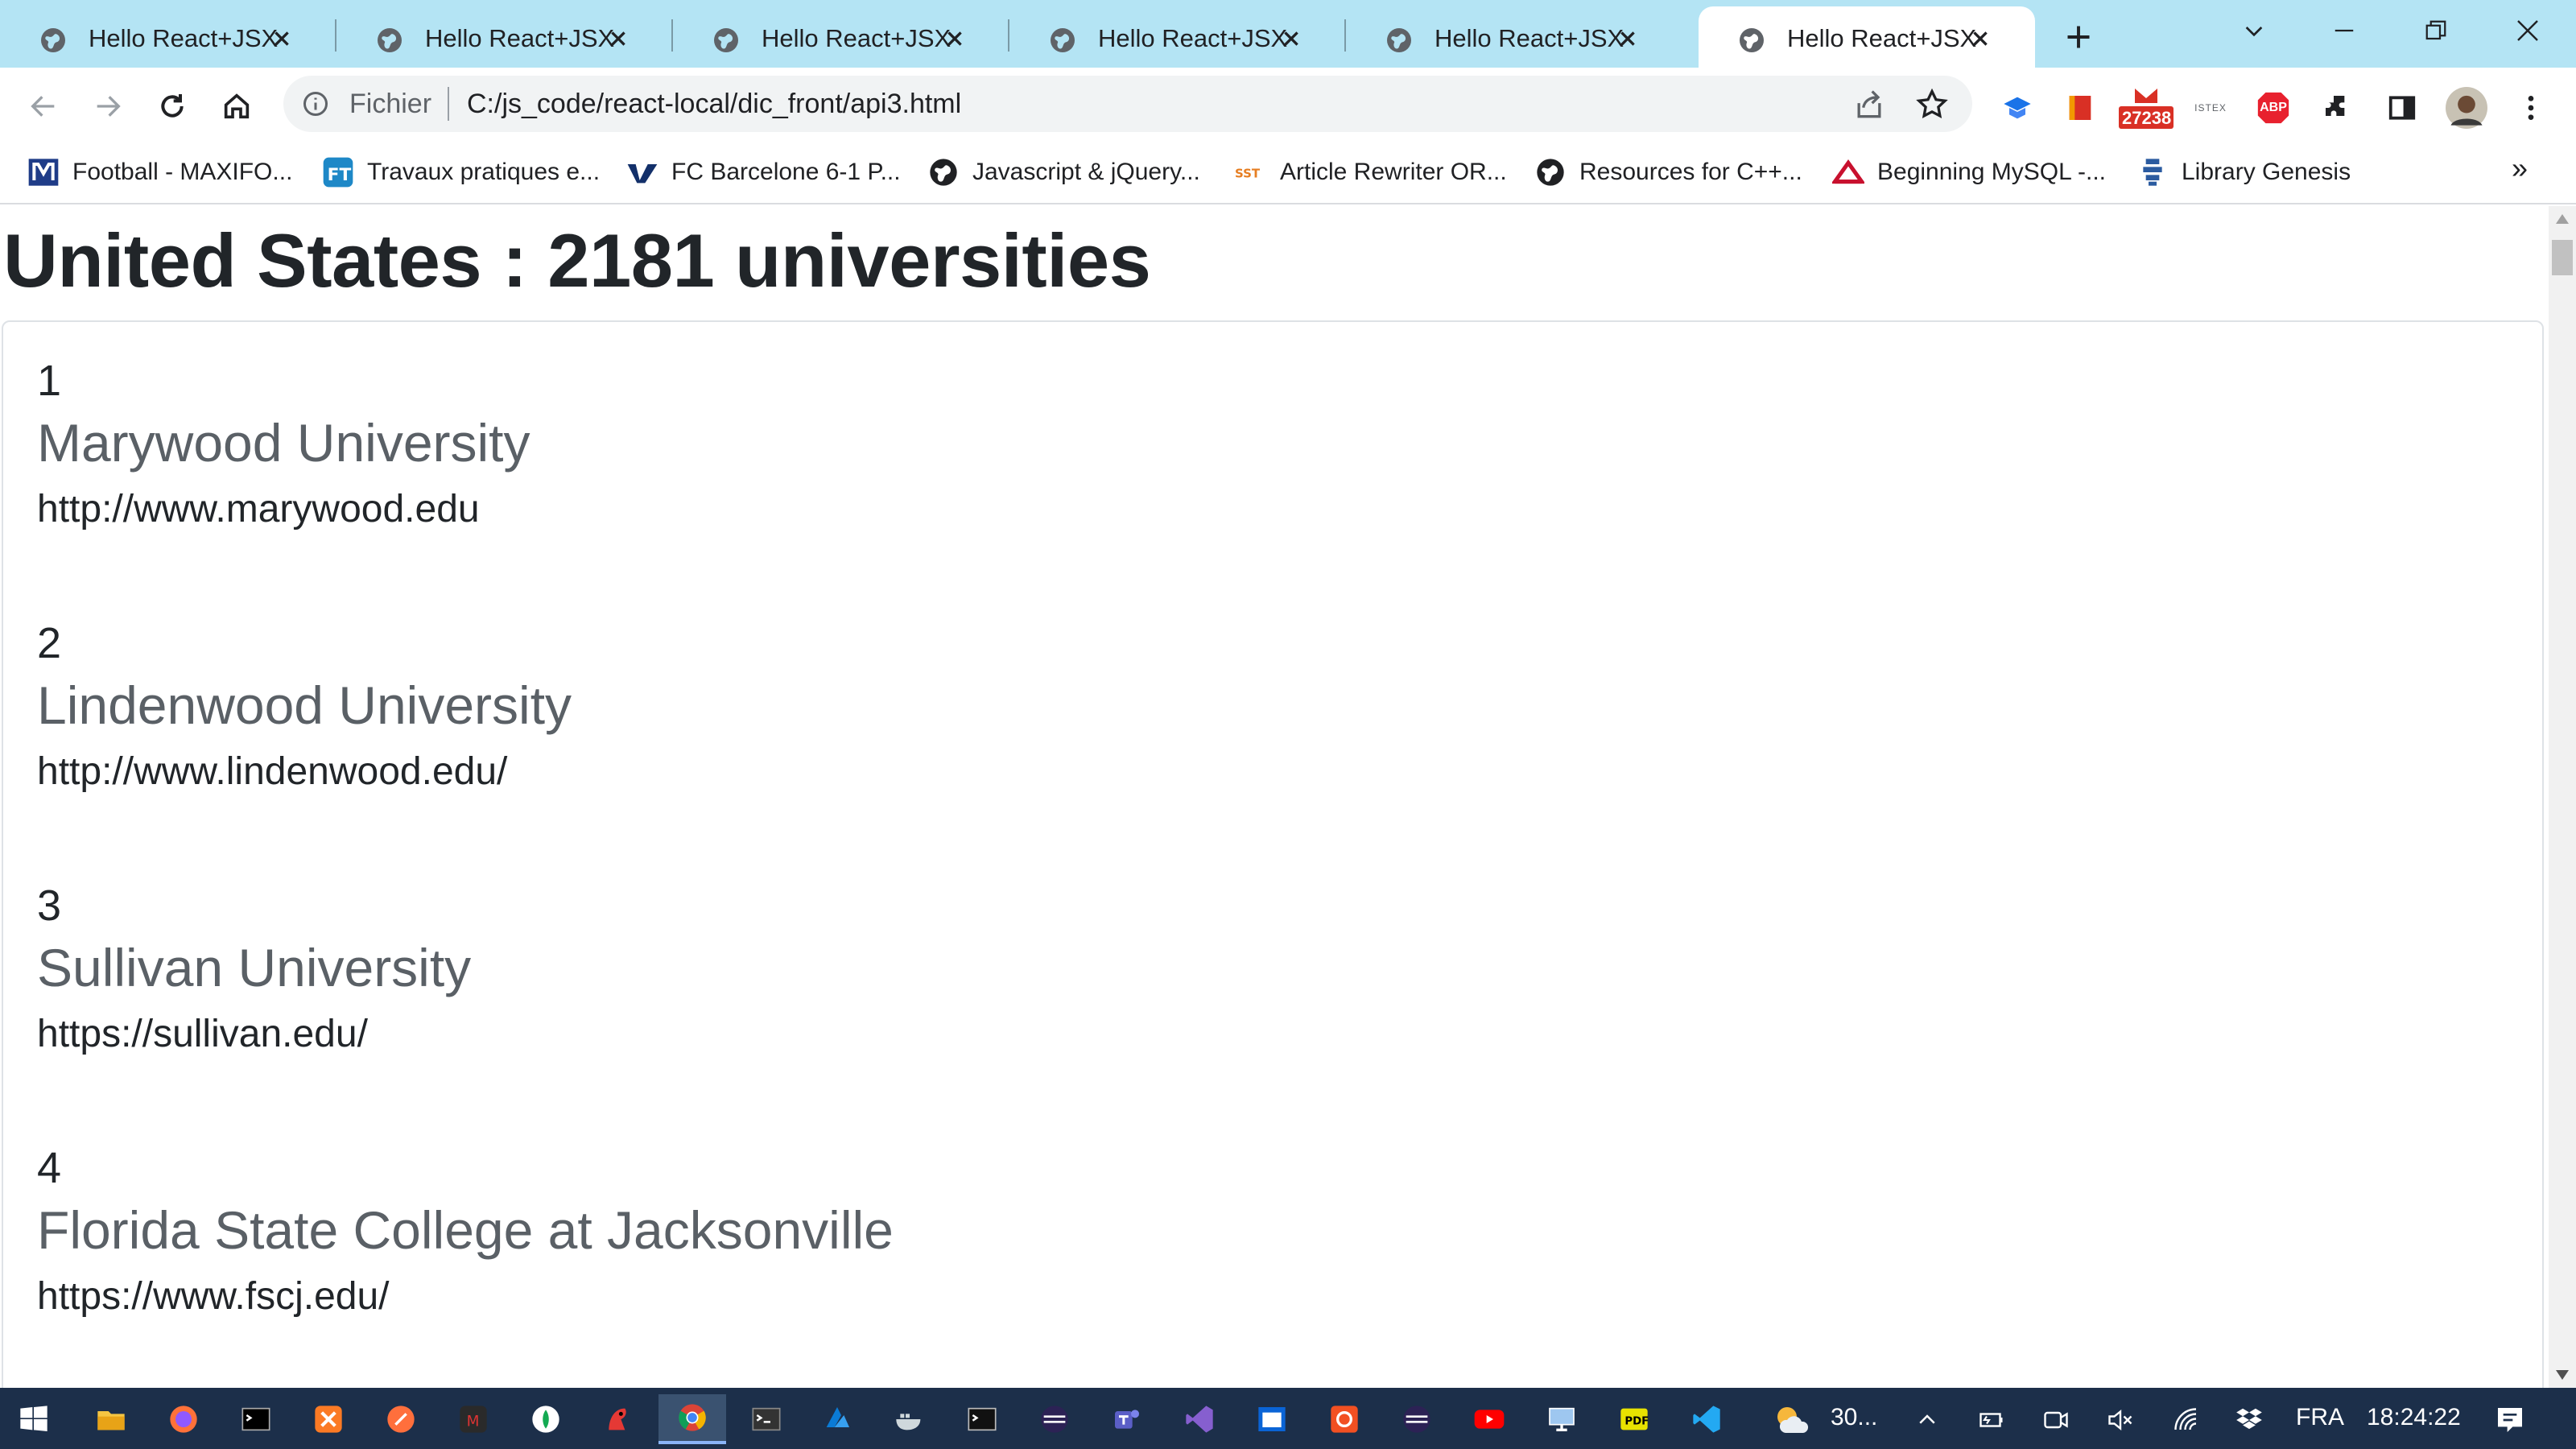 The height and width of the screenshot is (1449, 2576). What do you see at coordinates (2186, 1420) in the screenshot?
I see `wifi-icon` at bounding box center [2186, 1420].